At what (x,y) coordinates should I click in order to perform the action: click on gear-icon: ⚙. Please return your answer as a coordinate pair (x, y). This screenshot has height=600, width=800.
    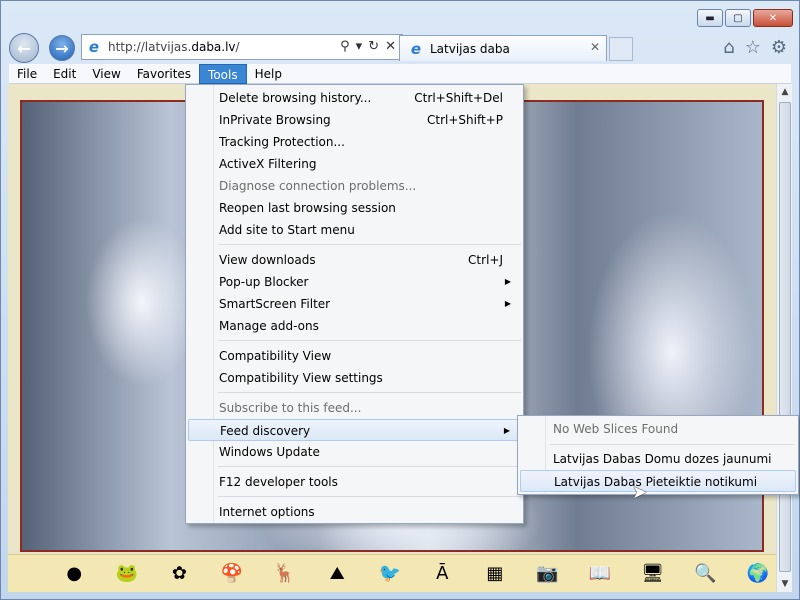
    Looking at the image, I should click on (779, 47).